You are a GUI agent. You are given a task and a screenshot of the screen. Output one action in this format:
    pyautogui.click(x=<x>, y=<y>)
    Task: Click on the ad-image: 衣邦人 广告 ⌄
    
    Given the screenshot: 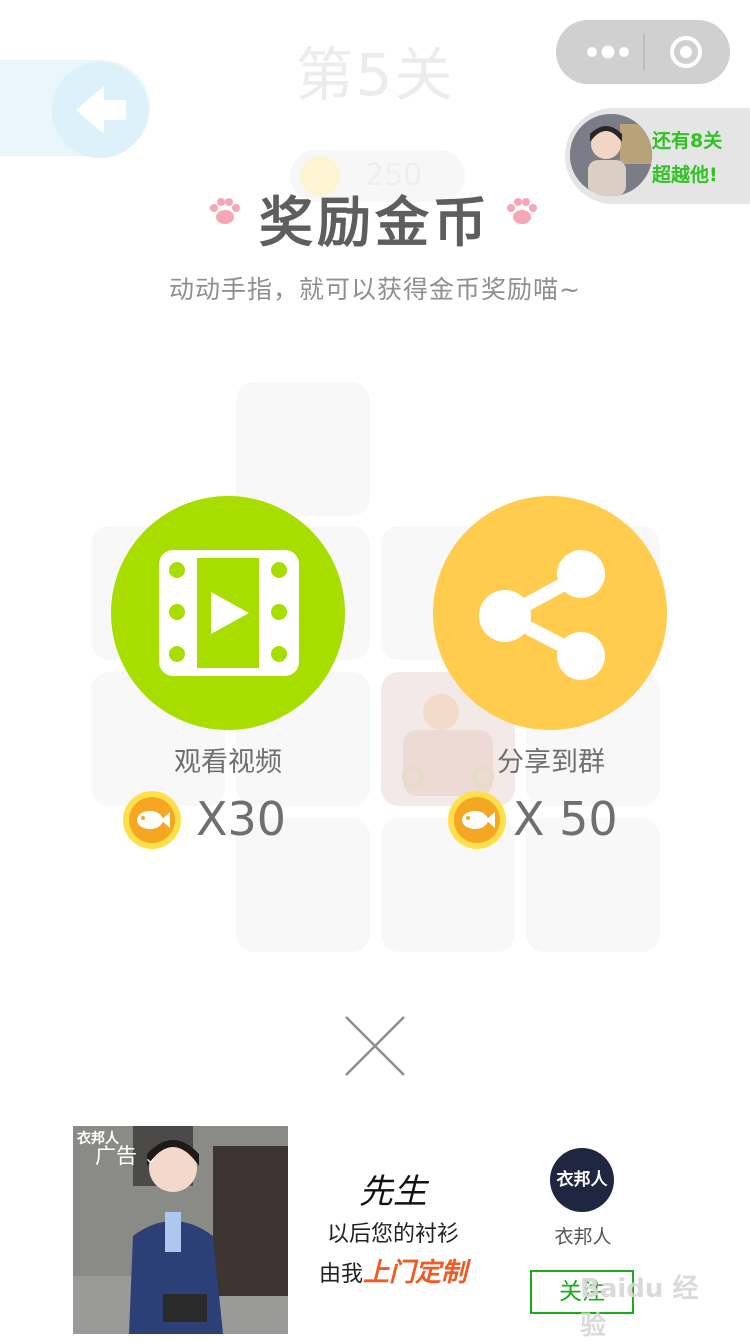 What is the action you would take?
    pyautogui.click(x=180, y=1230)
    